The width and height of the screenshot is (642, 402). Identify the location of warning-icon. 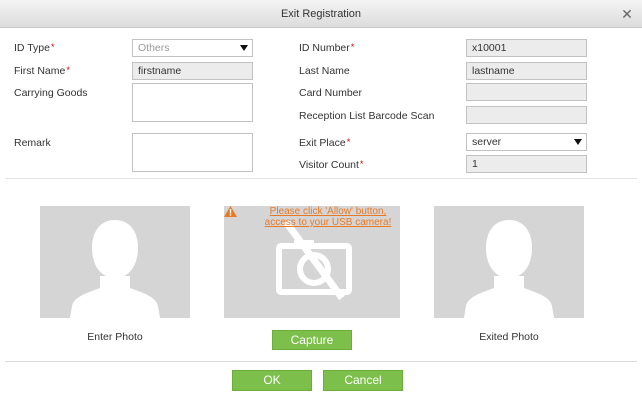
(230, 211).